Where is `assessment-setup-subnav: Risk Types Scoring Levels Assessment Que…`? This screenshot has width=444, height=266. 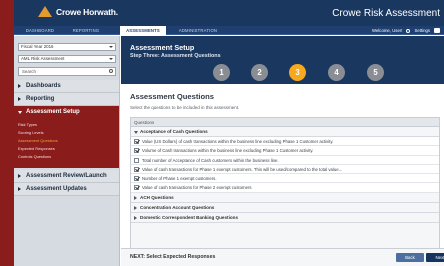
assessment-setup-subnav: Risk Types Scoring Levels Assessment Que… is located at coordinates (66, 143).